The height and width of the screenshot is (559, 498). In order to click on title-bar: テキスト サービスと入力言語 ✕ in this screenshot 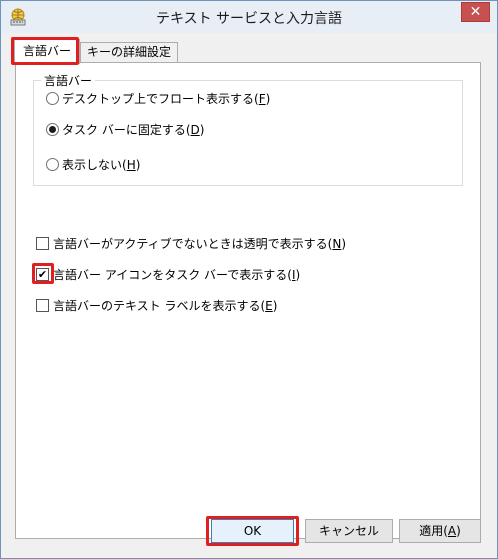, I will do `click(249, 17)`.